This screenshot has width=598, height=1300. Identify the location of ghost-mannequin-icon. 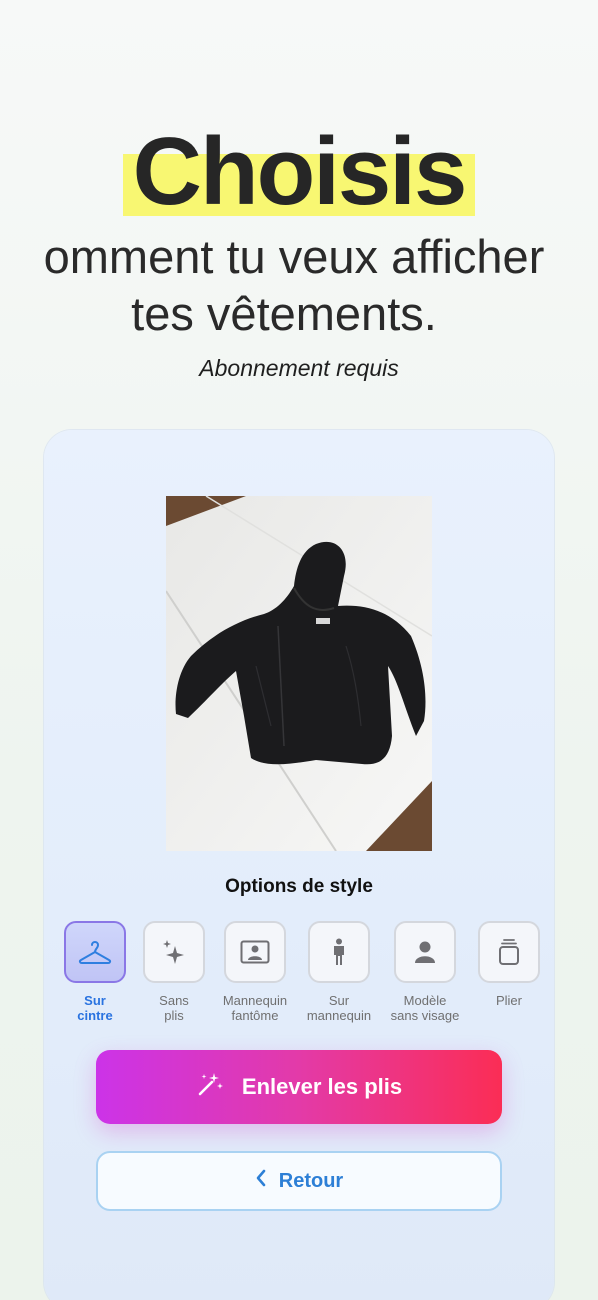
(255, 952).